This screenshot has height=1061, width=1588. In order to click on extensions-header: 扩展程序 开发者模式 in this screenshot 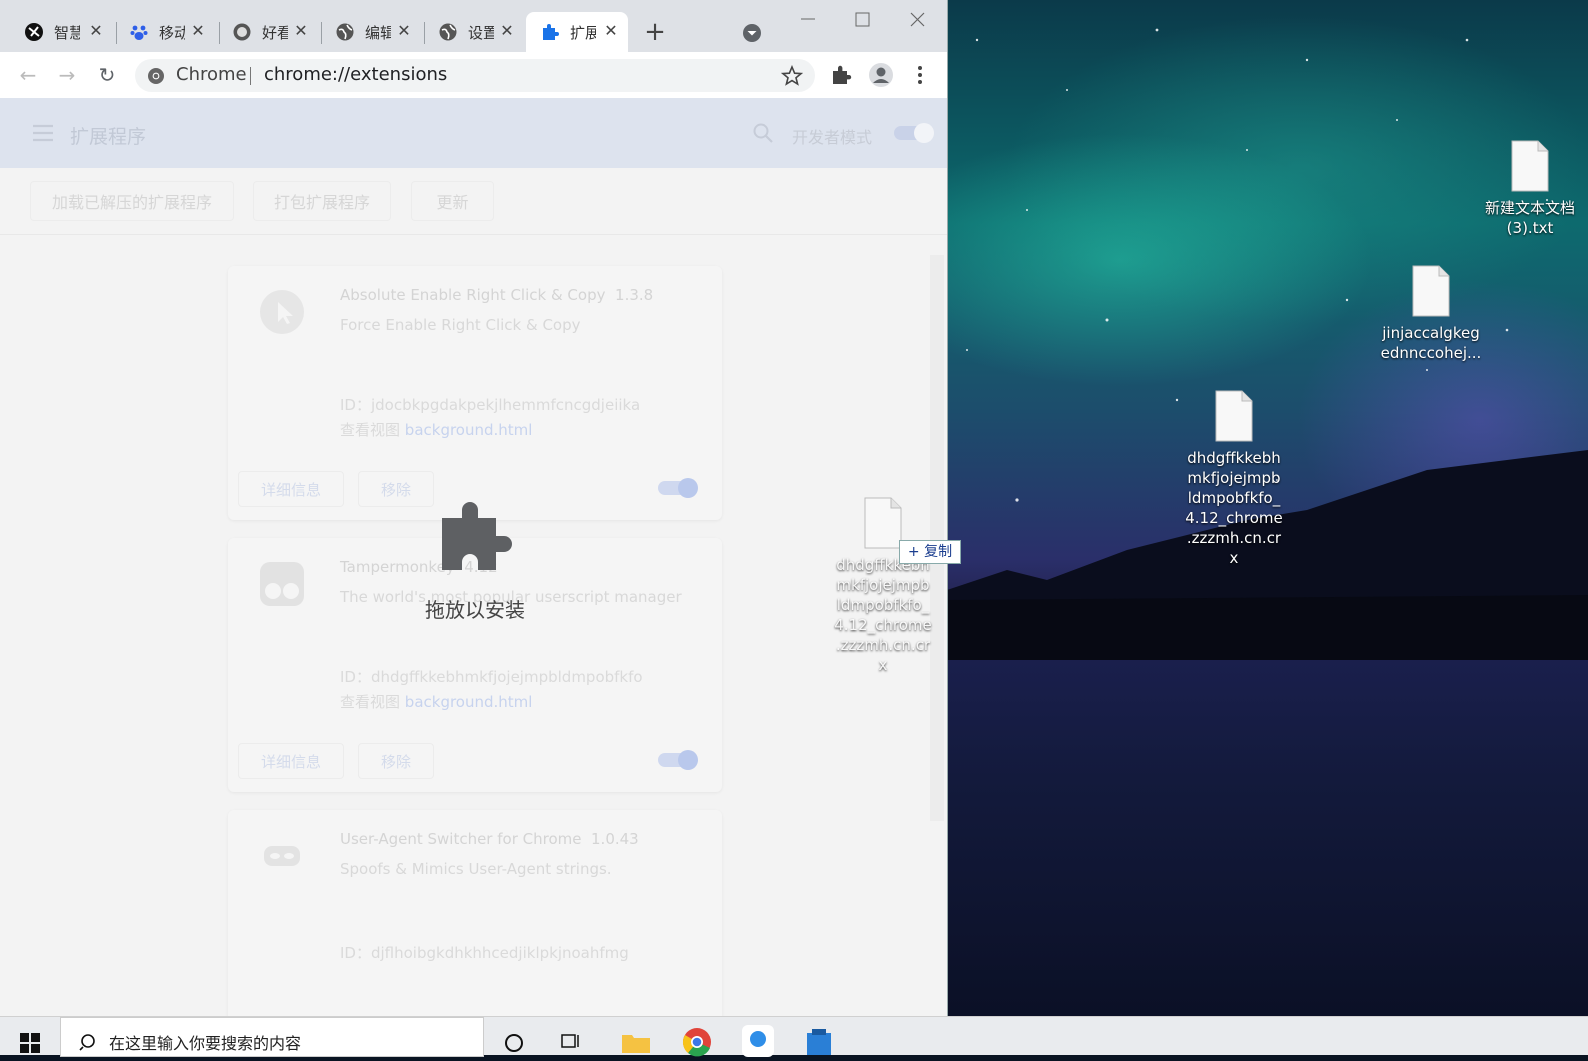, I will do `click(473, 133)`.